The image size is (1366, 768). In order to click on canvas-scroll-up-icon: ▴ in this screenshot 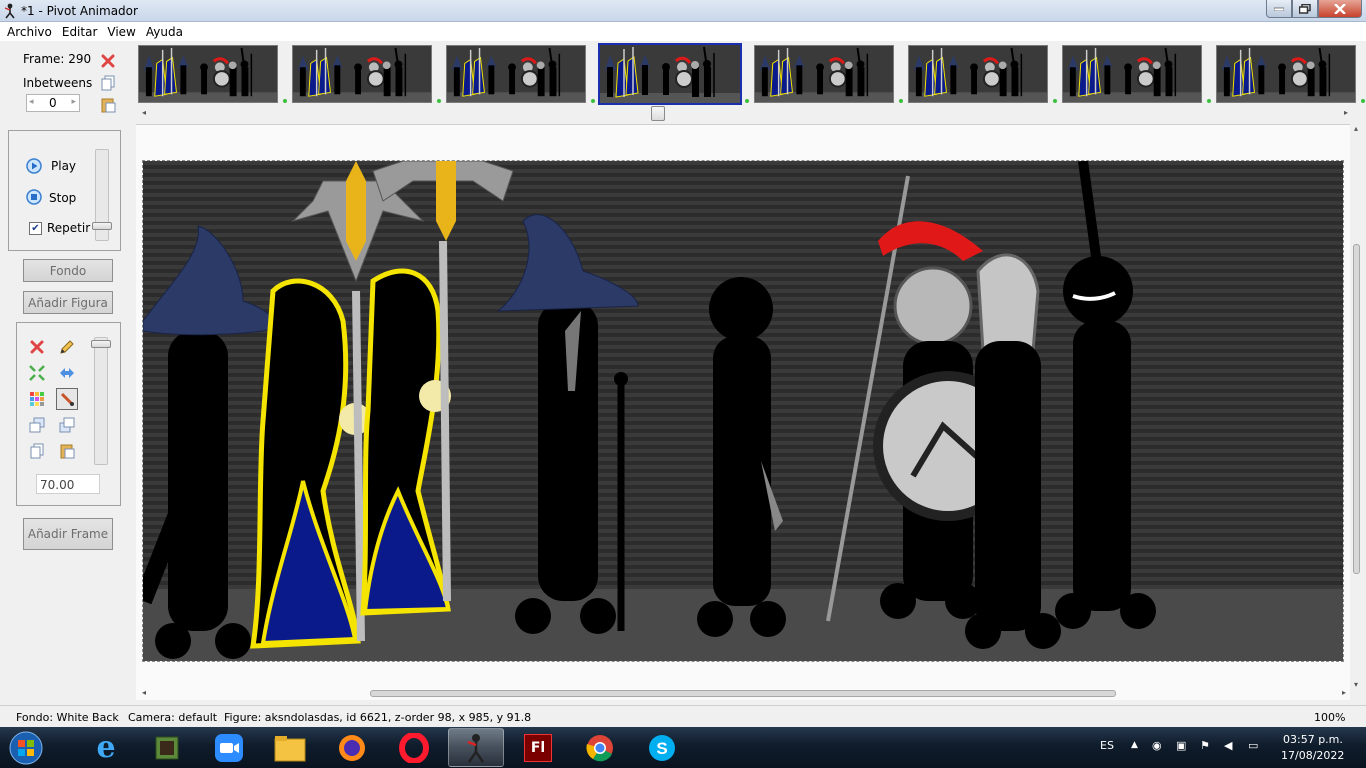, I will do `click(1356, 128)`.